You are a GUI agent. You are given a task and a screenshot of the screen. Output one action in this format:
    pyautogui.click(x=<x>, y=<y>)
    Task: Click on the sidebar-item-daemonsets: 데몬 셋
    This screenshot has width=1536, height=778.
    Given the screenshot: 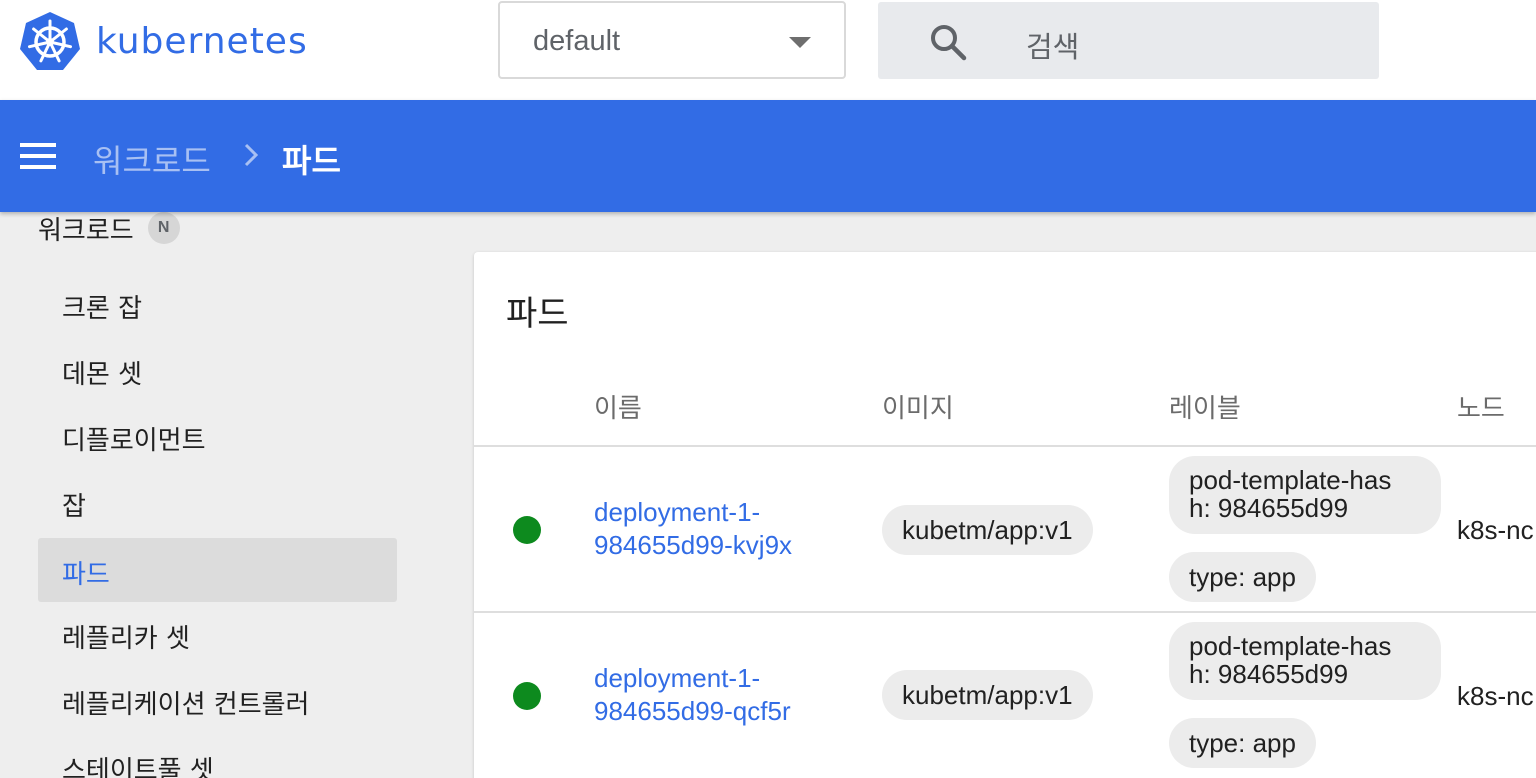 What is the action you would take?
    pyautogui.click(x=217, y=370)
    